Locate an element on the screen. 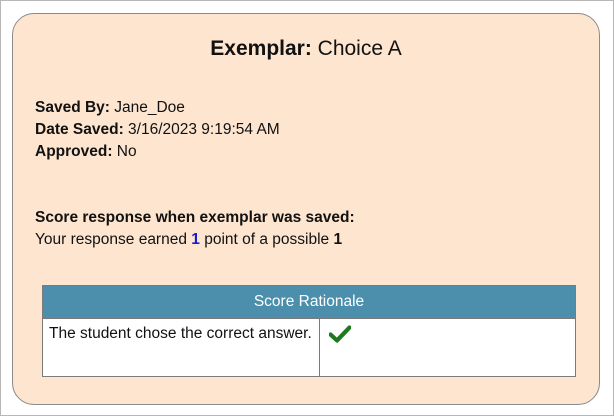 The image size is (614, 416). saved-by-value: Jane_Doe is located at coordinates (147, 107).